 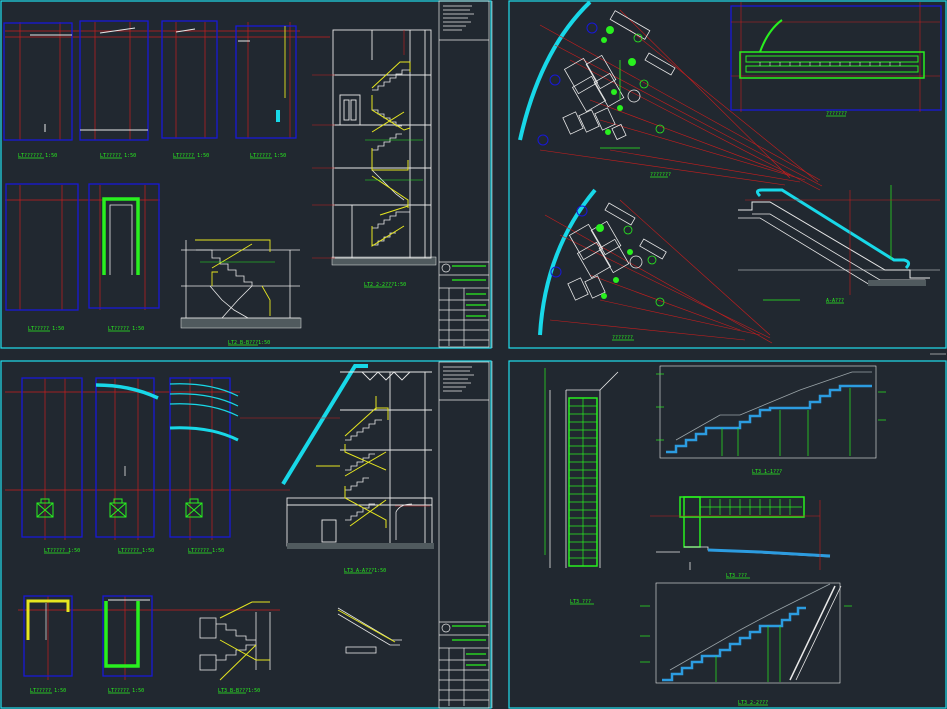 What do you see at coordinates (835, 301) in the screenshot?
I see `label-s2-4: A-A???` at bounding box center [835, 301].